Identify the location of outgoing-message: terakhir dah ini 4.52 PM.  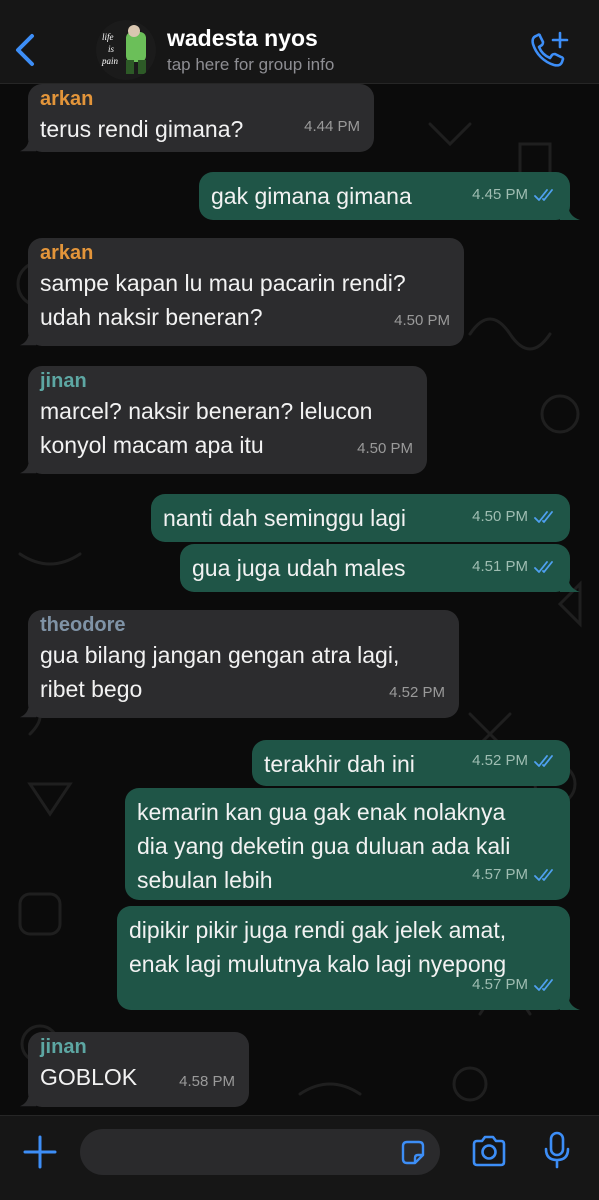
(411, 763).